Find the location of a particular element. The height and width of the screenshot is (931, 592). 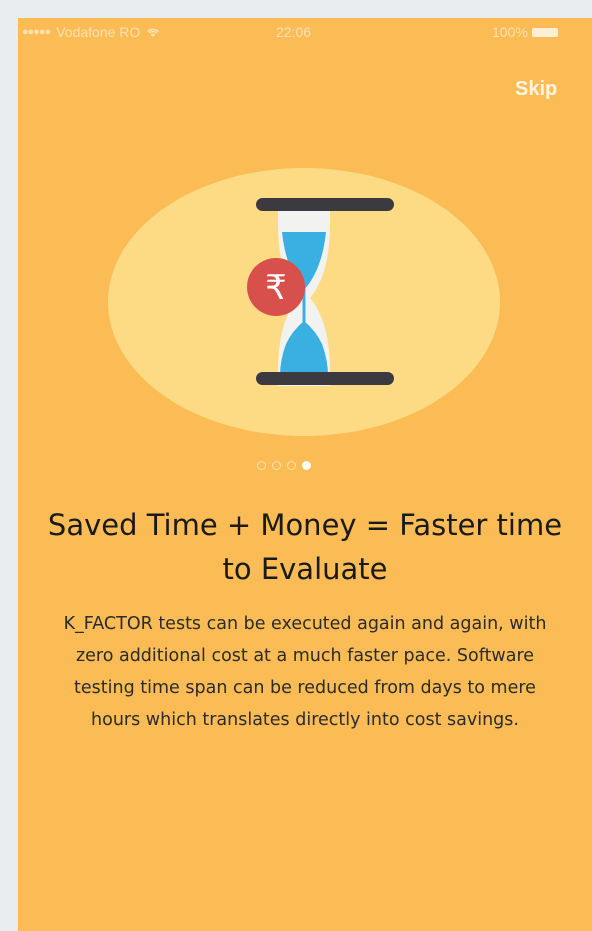

battery-percent: 100% is located at coordinates (510, 32).